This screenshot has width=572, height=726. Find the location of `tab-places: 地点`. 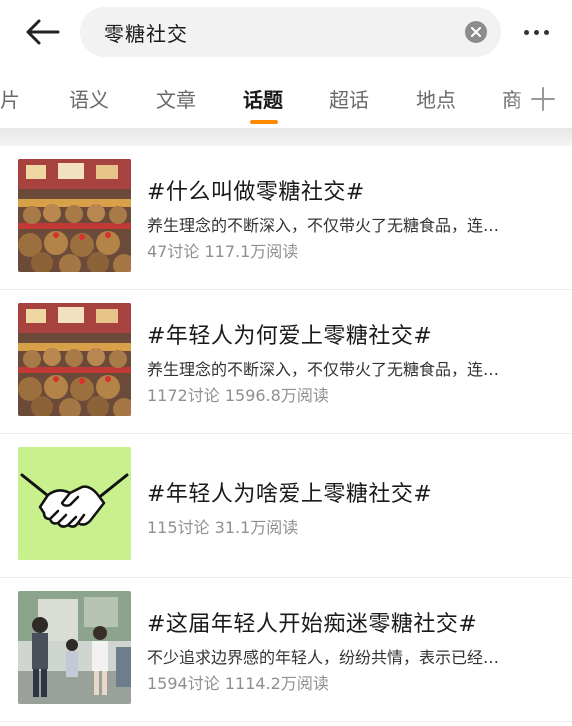

tab-places: 地点 is located at coordinates (436, 98).